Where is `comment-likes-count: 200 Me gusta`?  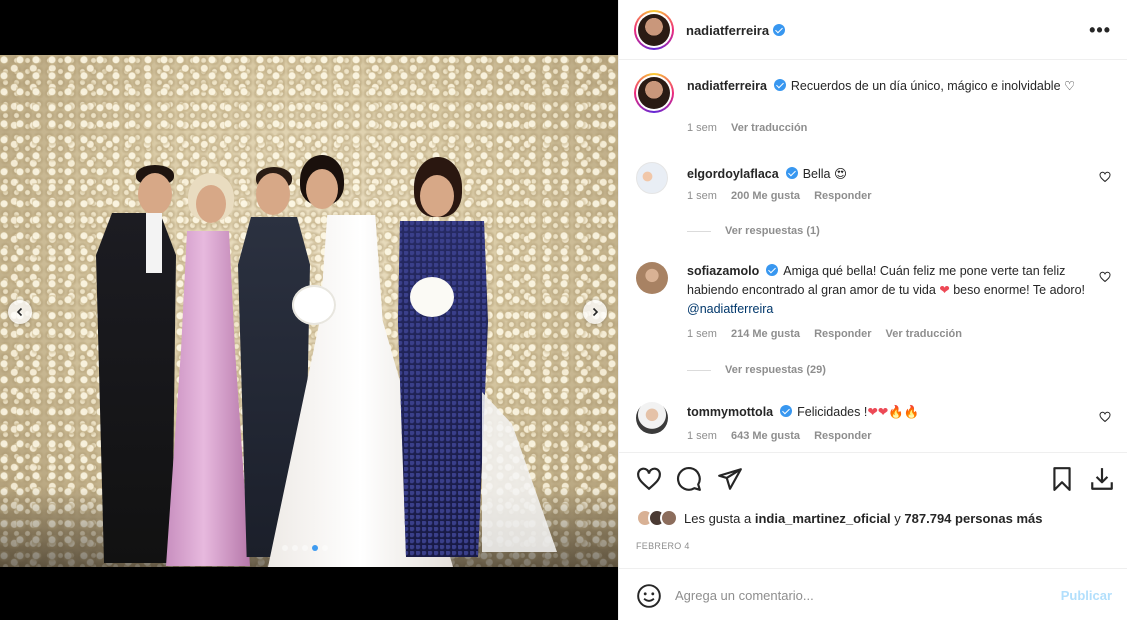
comment-likes-count: 200 Me gusta is located at coordinates (765, 196).